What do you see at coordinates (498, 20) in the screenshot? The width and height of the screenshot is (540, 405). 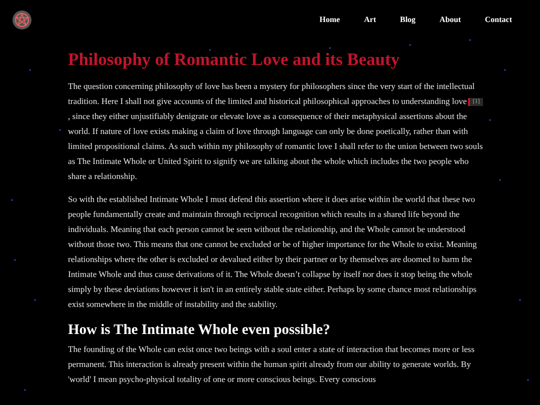 I see `nav-link: Contact` at bounding box center [498, 20].